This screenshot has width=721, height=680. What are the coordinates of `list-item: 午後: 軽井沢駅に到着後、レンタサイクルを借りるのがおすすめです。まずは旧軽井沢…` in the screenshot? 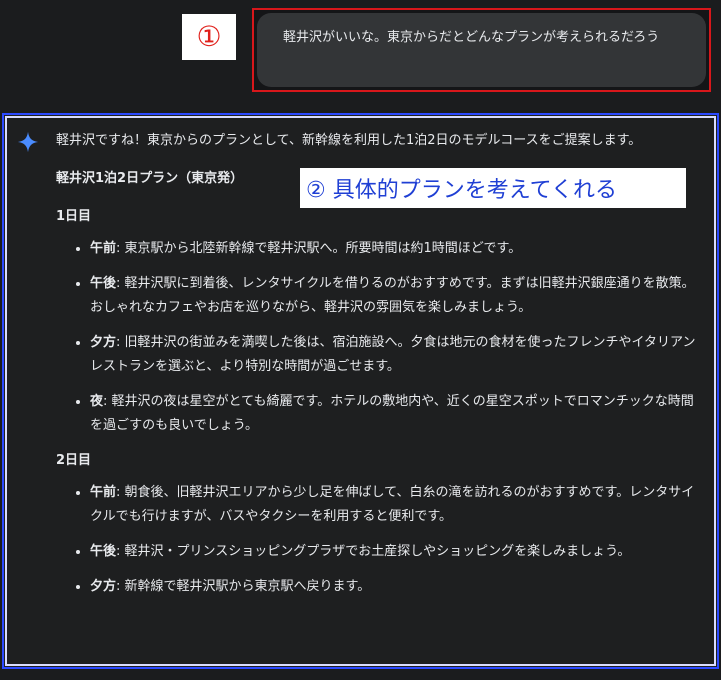 It's located at (398, 296).